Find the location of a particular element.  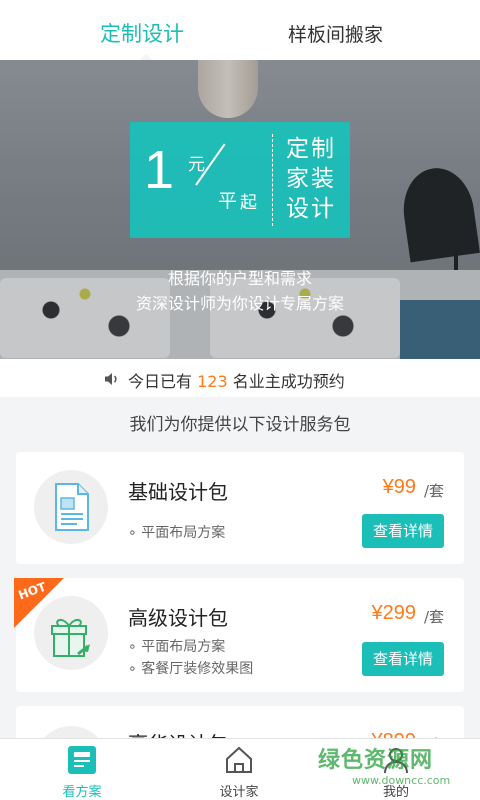

promo-price-box: 1 元 平 起 定制 家装 设计 is located at coordinates (240, 180).